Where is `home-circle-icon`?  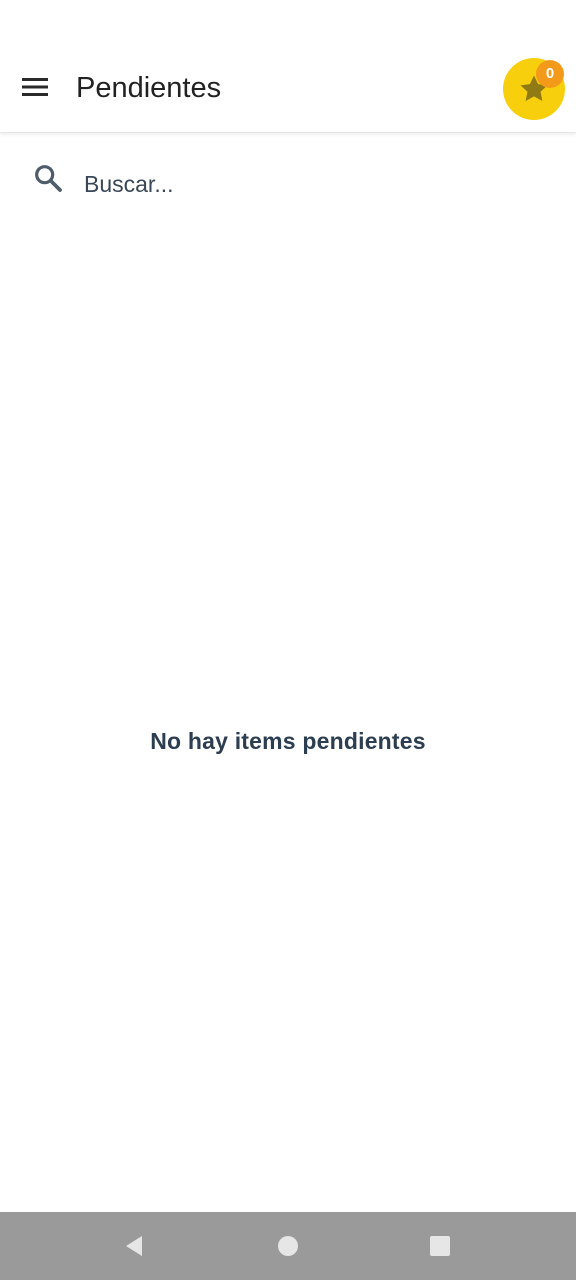 home-circle-icon is located at coordinates (288, 1246).